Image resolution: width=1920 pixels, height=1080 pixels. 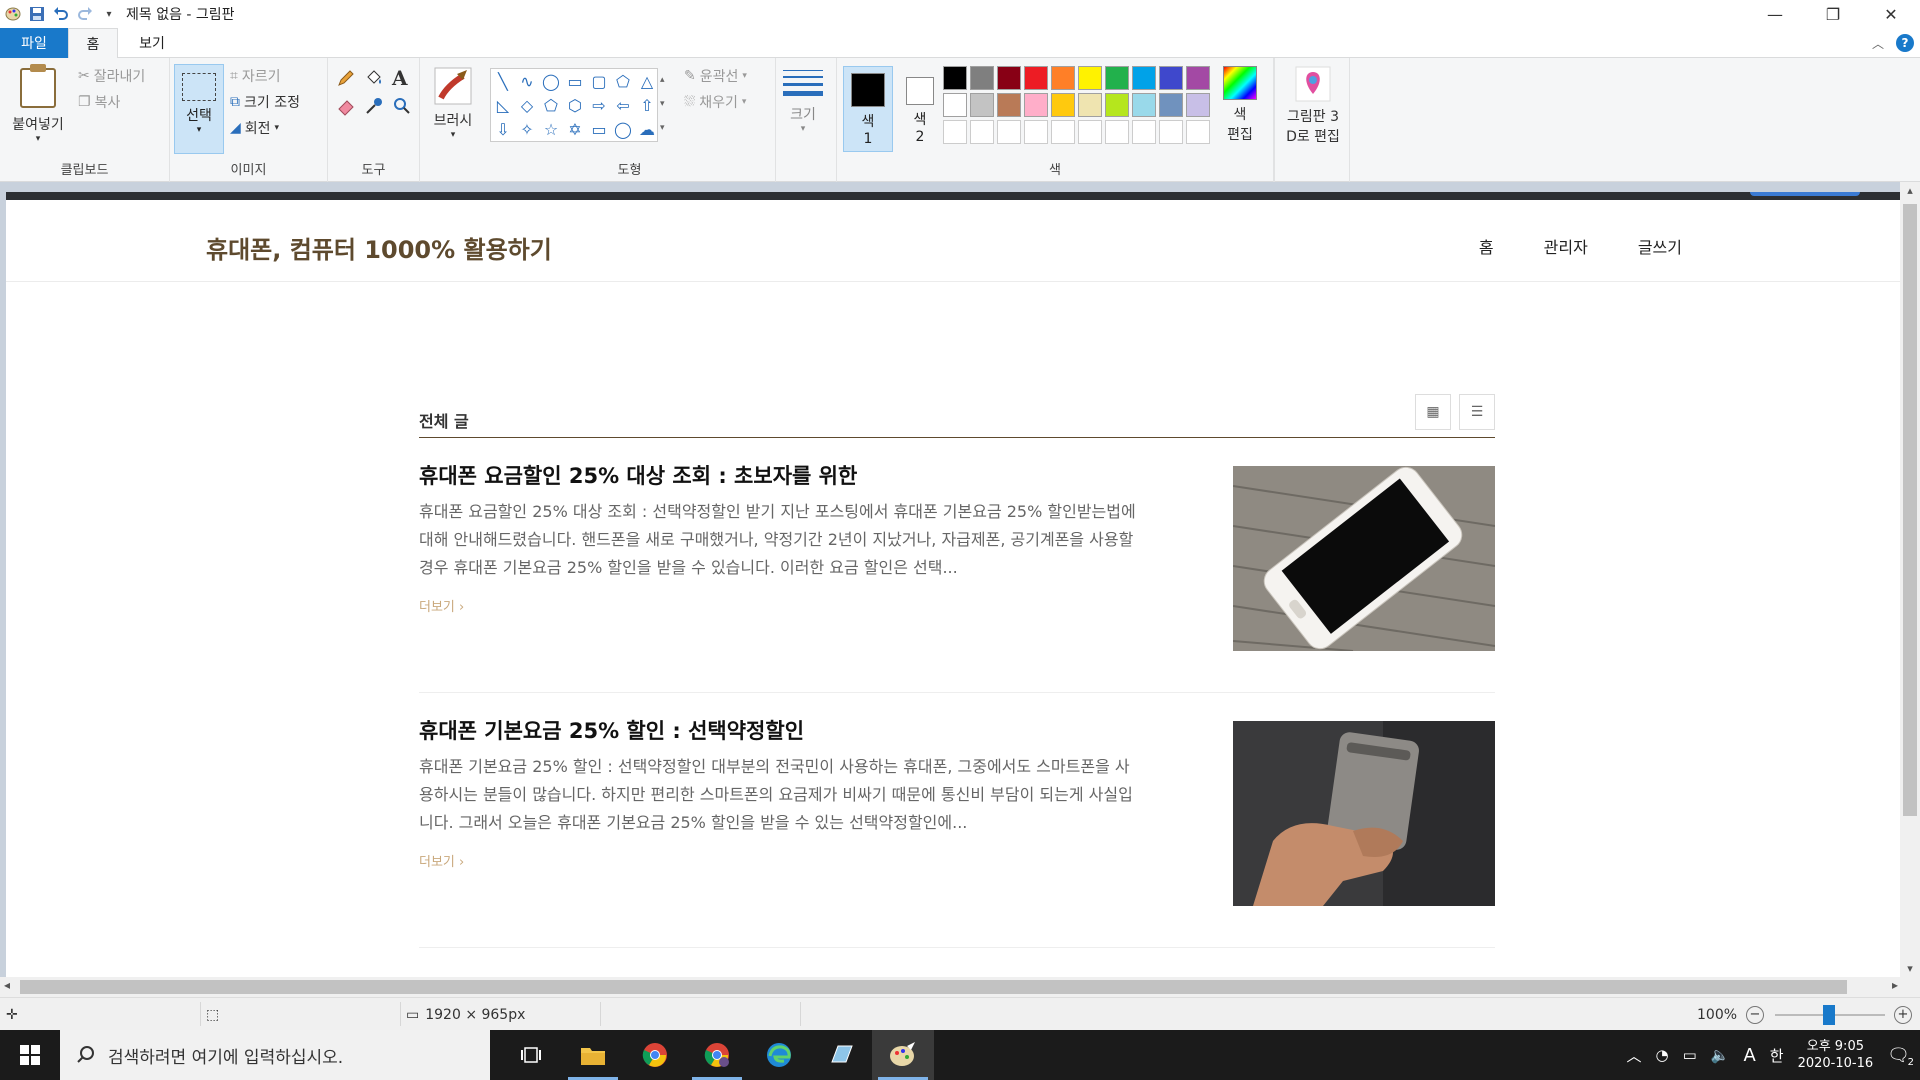 What do you see at coordinates (575, 105) in the screenshot?
I see `hexagon-shape-icon: ⬡` at bounding box center [575, 105].